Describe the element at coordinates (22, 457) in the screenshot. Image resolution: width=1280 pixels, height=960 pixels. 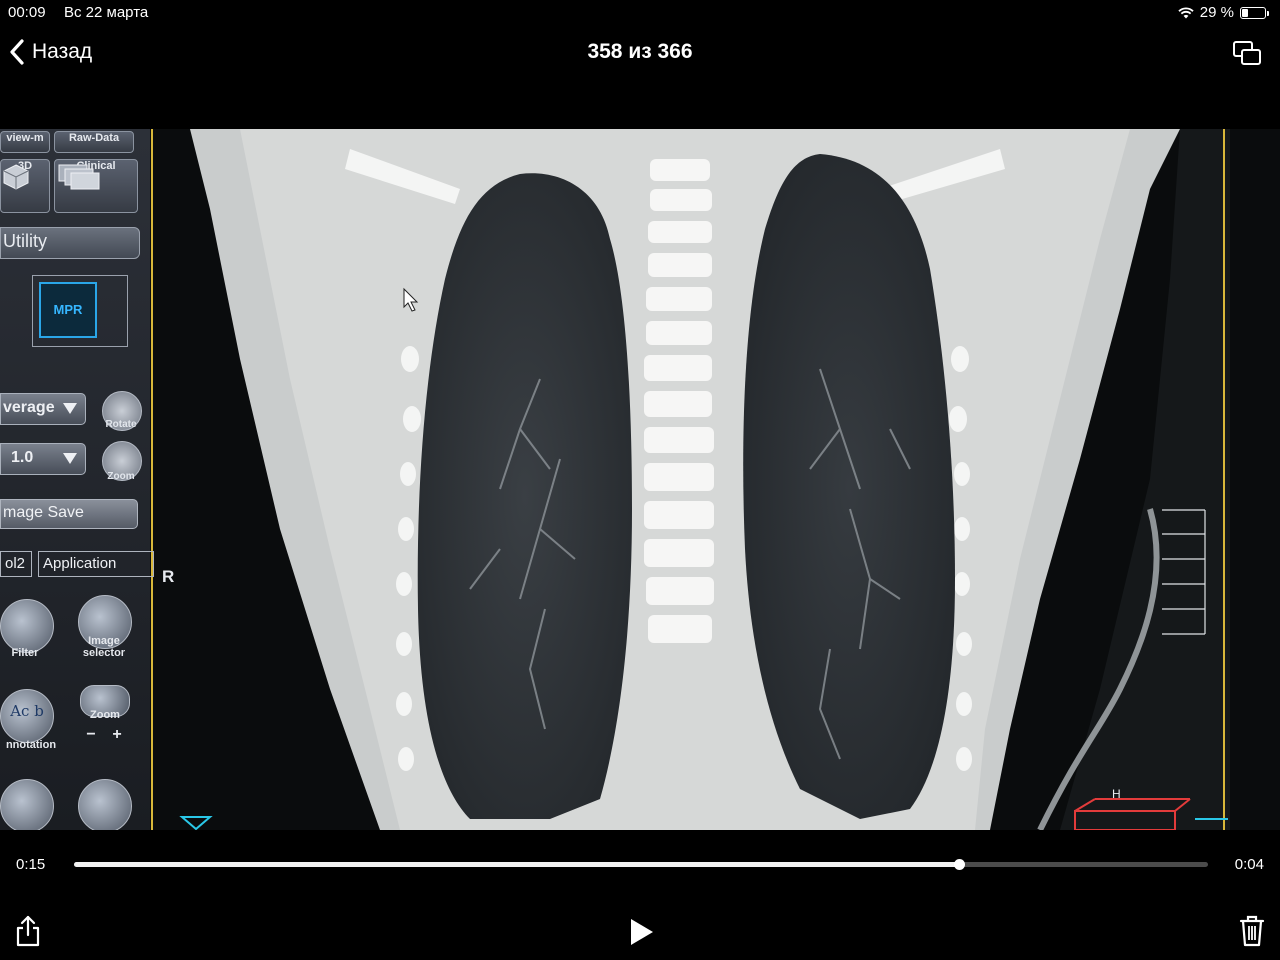
I see `thickness-value: 1.0` at that location.